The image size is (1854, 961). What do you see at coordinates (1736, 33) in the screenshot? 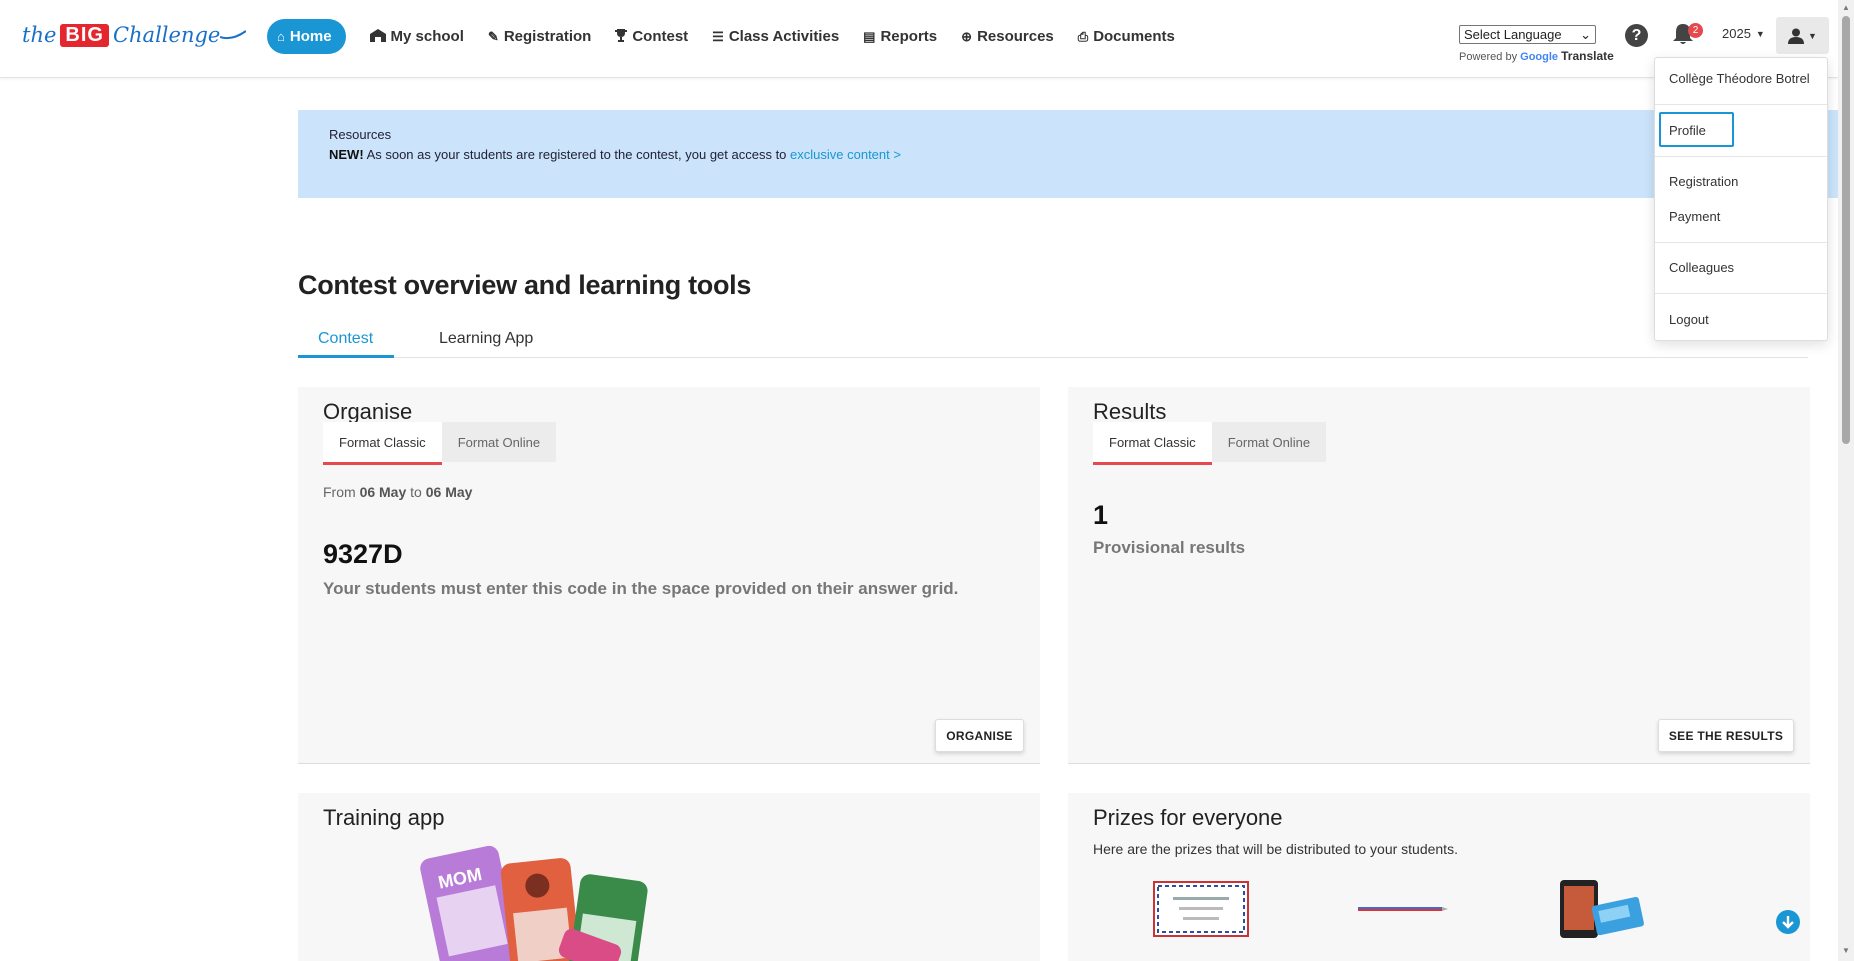
I see `year-value: 2025` at bounding box center [1736, 33].